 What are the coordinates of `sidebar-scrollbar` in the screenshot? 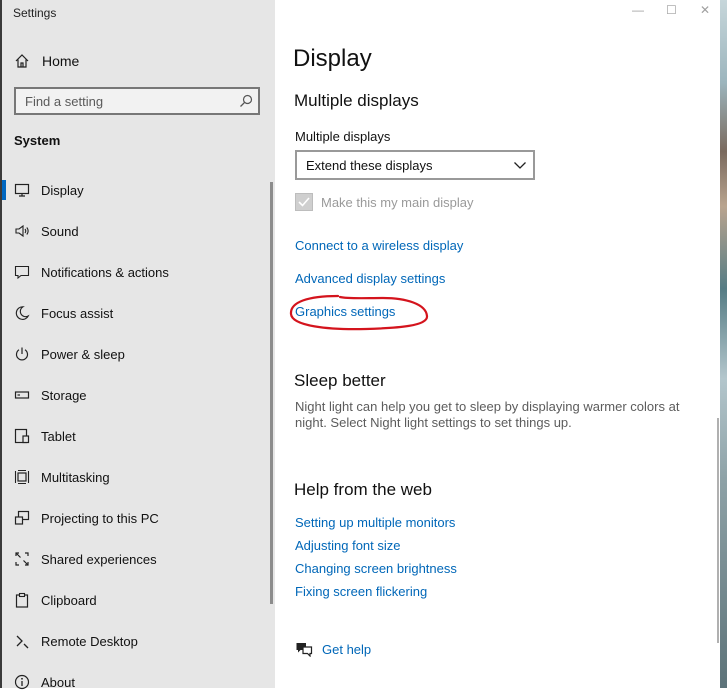 It's located at (271, 393).